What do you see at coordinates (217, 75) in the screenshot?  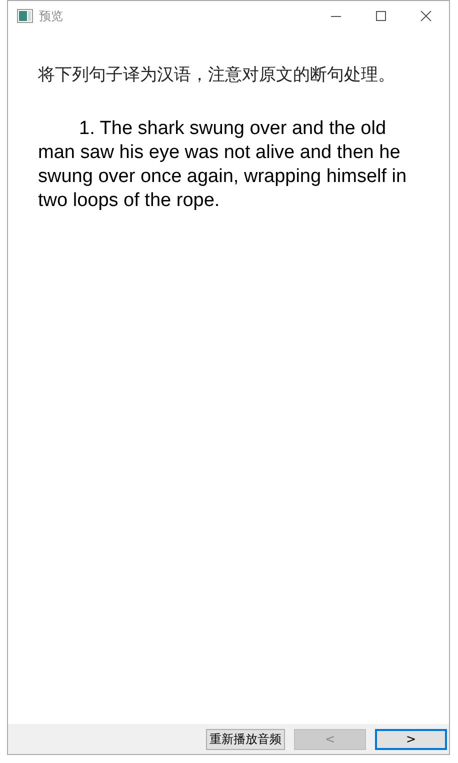 I see `instruction-text: 将下列句子译为汉语，注意对原文的断句处理。` at bounding box center [217, 75].